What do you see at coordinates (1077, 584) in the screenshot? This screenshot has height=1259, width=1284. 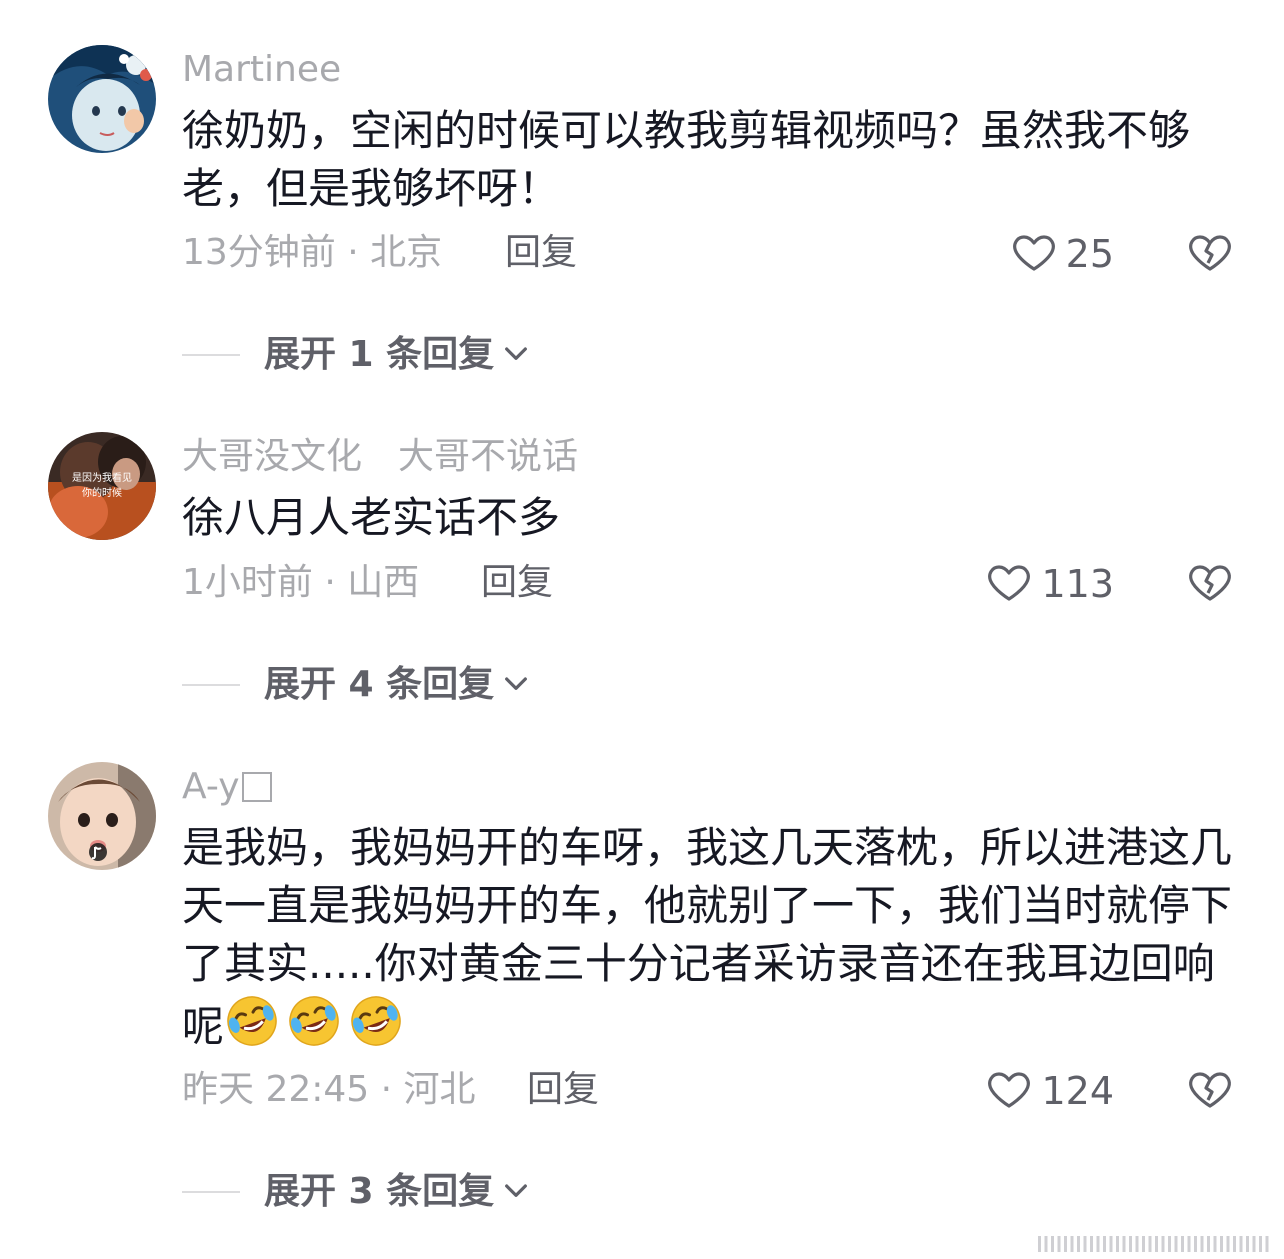 I see `like-count: 113` at bounding box center [1077, 584].